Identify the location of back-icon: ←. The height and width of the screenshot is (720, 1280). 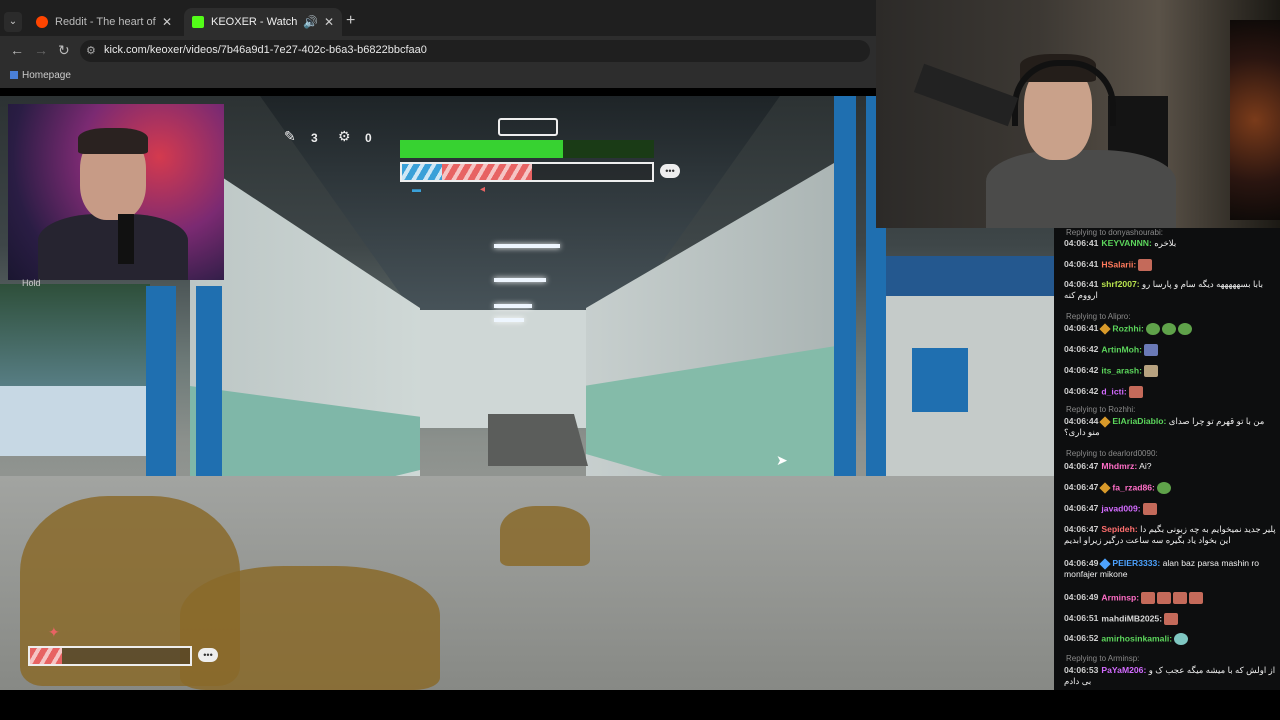
(17, 50).